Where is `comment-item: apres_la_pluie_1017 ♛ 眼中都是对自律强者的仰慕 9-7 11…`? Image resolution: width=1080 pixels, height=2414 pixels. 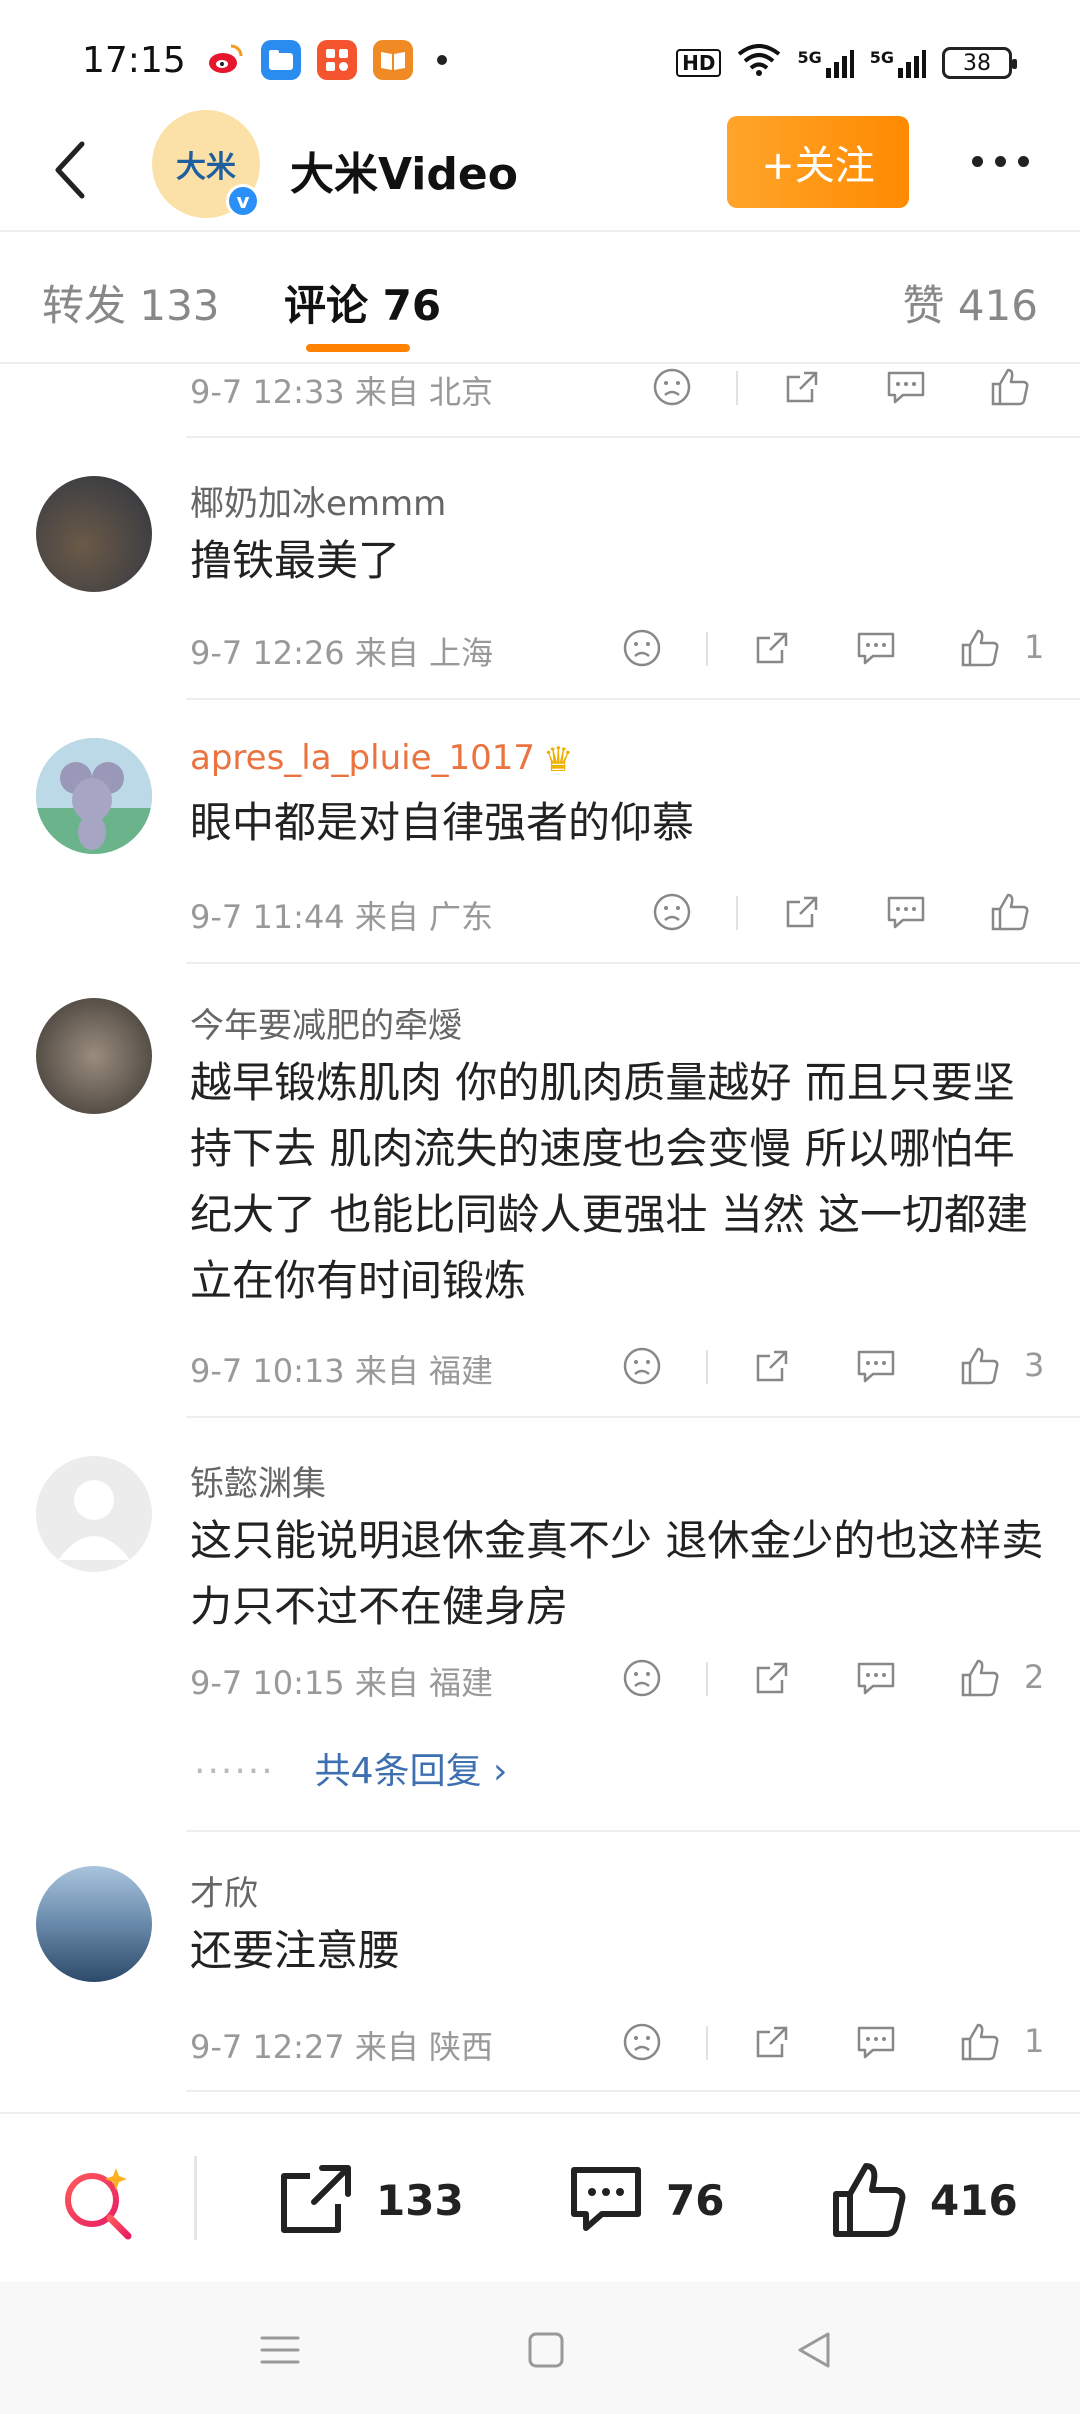
comment-item: apres_la_pluie_1017 ♛ 眼中都是对自律强者的仰慕 9-7 11… is located at coordinates (540, 829).